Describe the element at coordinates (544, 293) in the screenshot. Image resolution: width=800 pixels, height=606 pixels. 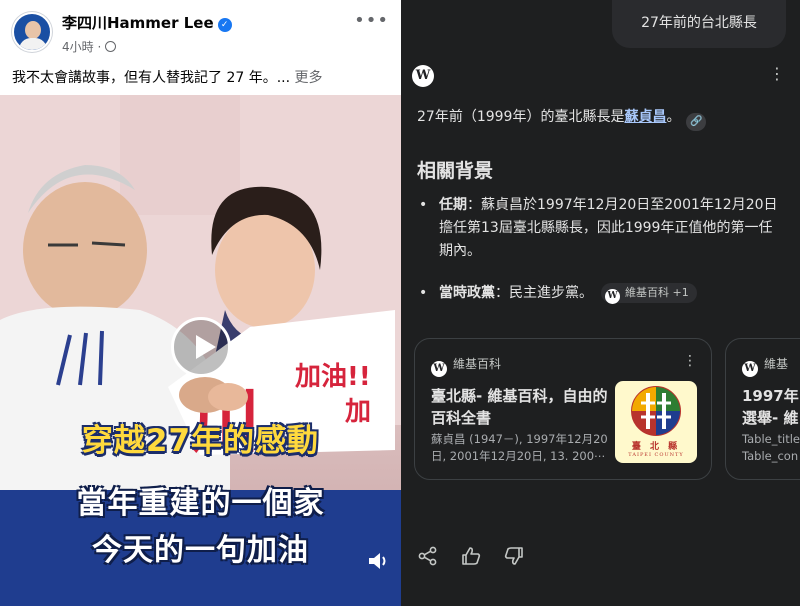
I see `bullet-party-text: ：民主進步黨。` at that location.